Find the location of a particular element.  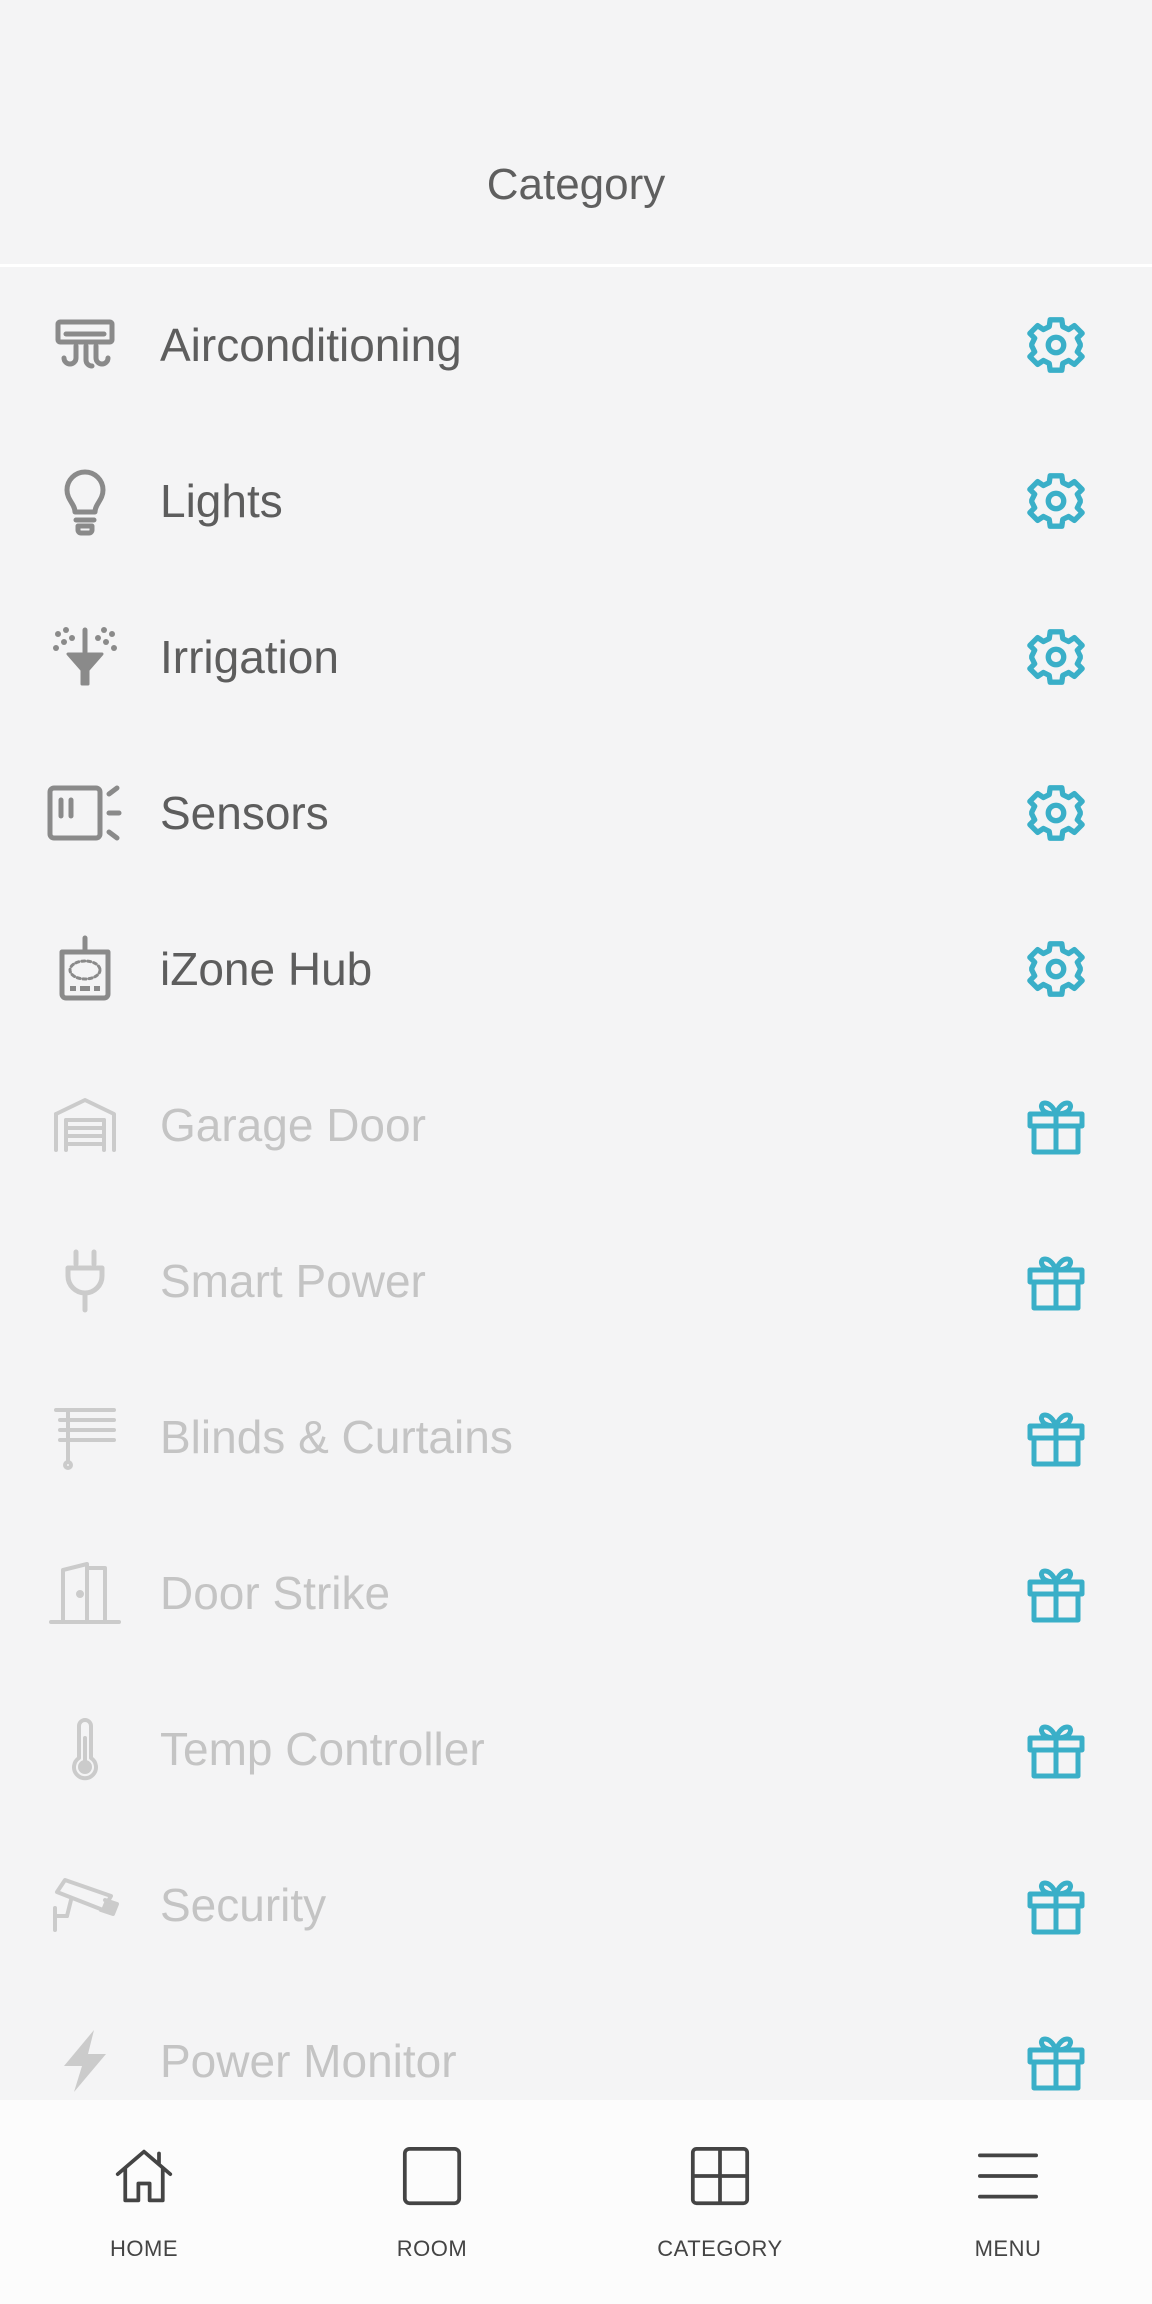

sensor-icon is located at coordinates (85, 813).